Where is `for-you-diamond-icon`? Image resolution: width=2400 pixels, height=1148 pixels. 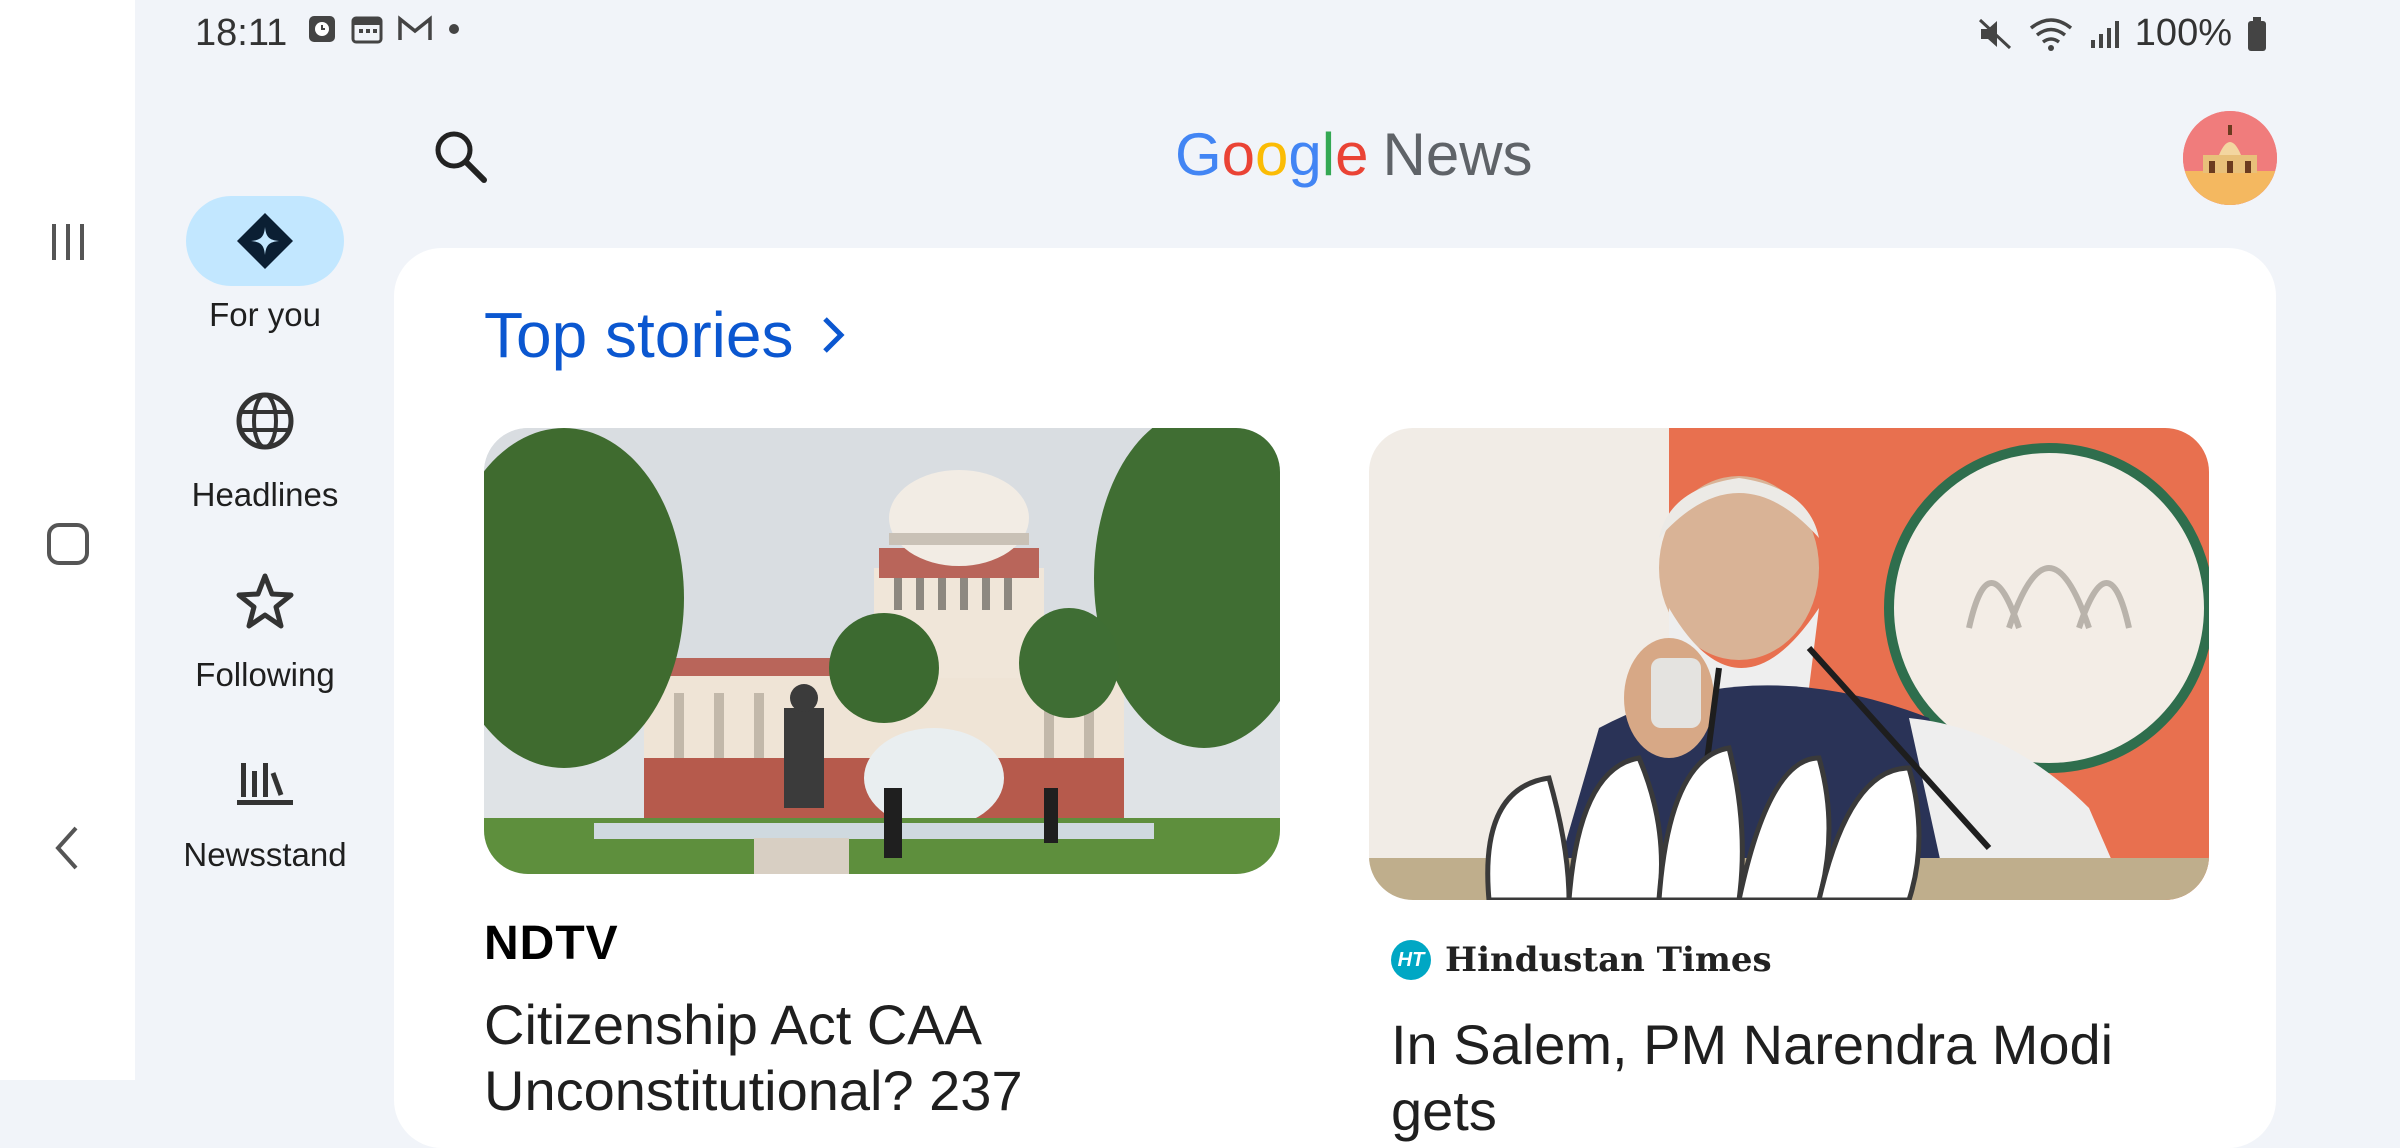
for-you-diamond-icon is located at coordinates (265, 241).